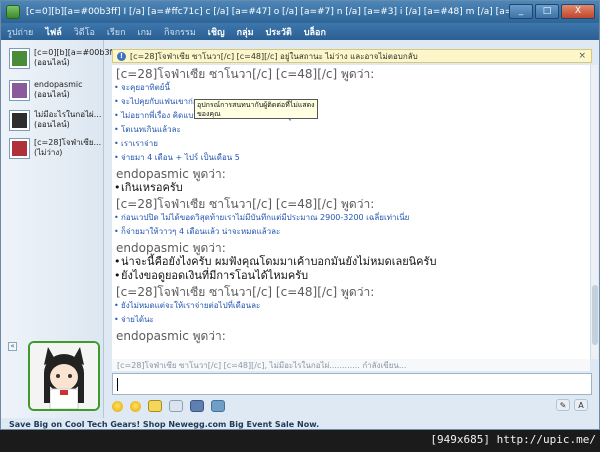  I want to click on anime-avatar-image, so click(64, 376).